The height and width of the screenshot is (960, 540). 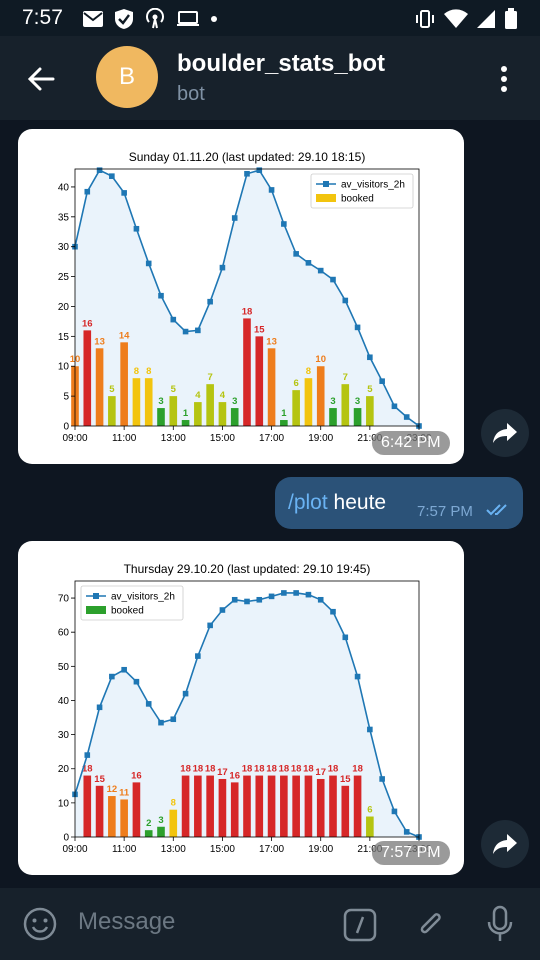 I want to click on status-bar: 7:57, so click(x=270, y=18).